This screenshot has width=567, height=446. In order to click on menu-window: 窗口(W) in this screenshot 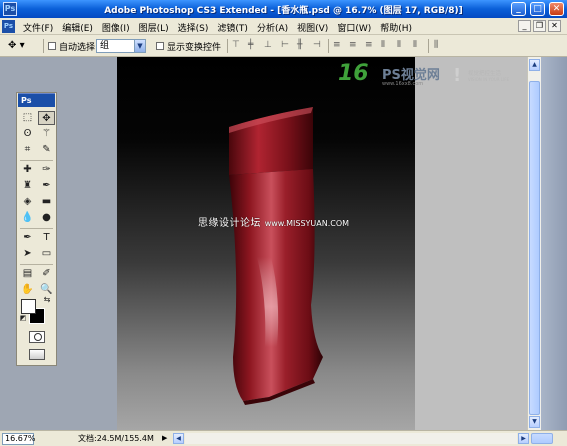, I will do `click(354, 27)`.